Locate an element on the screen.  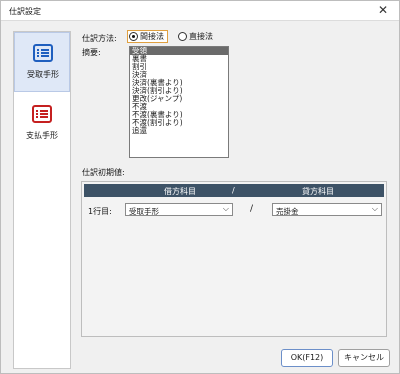
row-label: 1行目: is located at coordinates (100, 211).